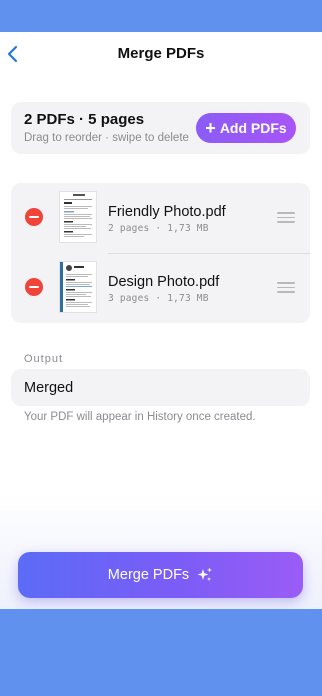 This screenshot has width=322, height=696. What do you see at coordinates (44, 359) in the screenshot?
I see `output-label: Output` at bounding box center [44, 359].